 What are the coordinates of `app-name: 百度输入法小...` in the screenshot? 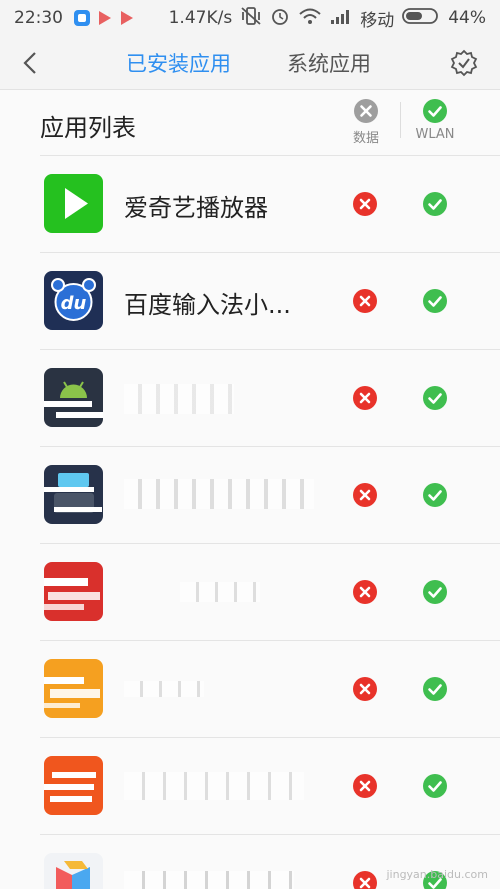 It's located at (207, 305).